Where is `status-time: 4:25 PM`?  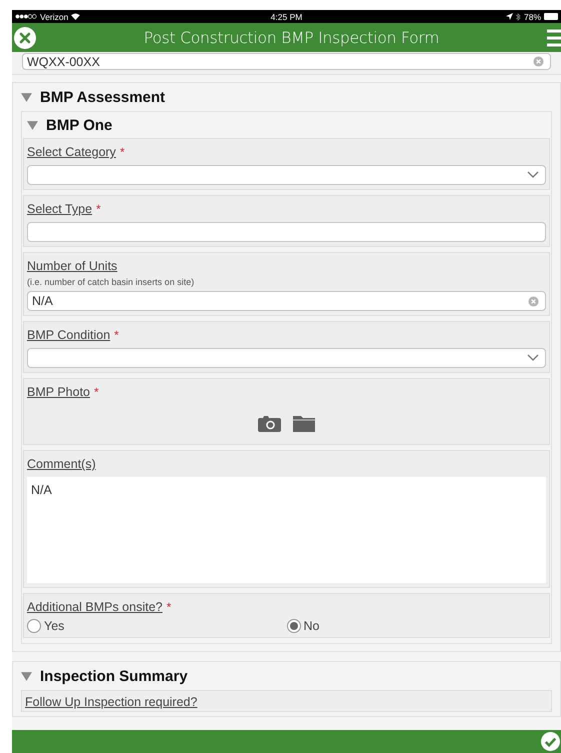
status-time: 4:25 PM is located at coordinates (286, 17).